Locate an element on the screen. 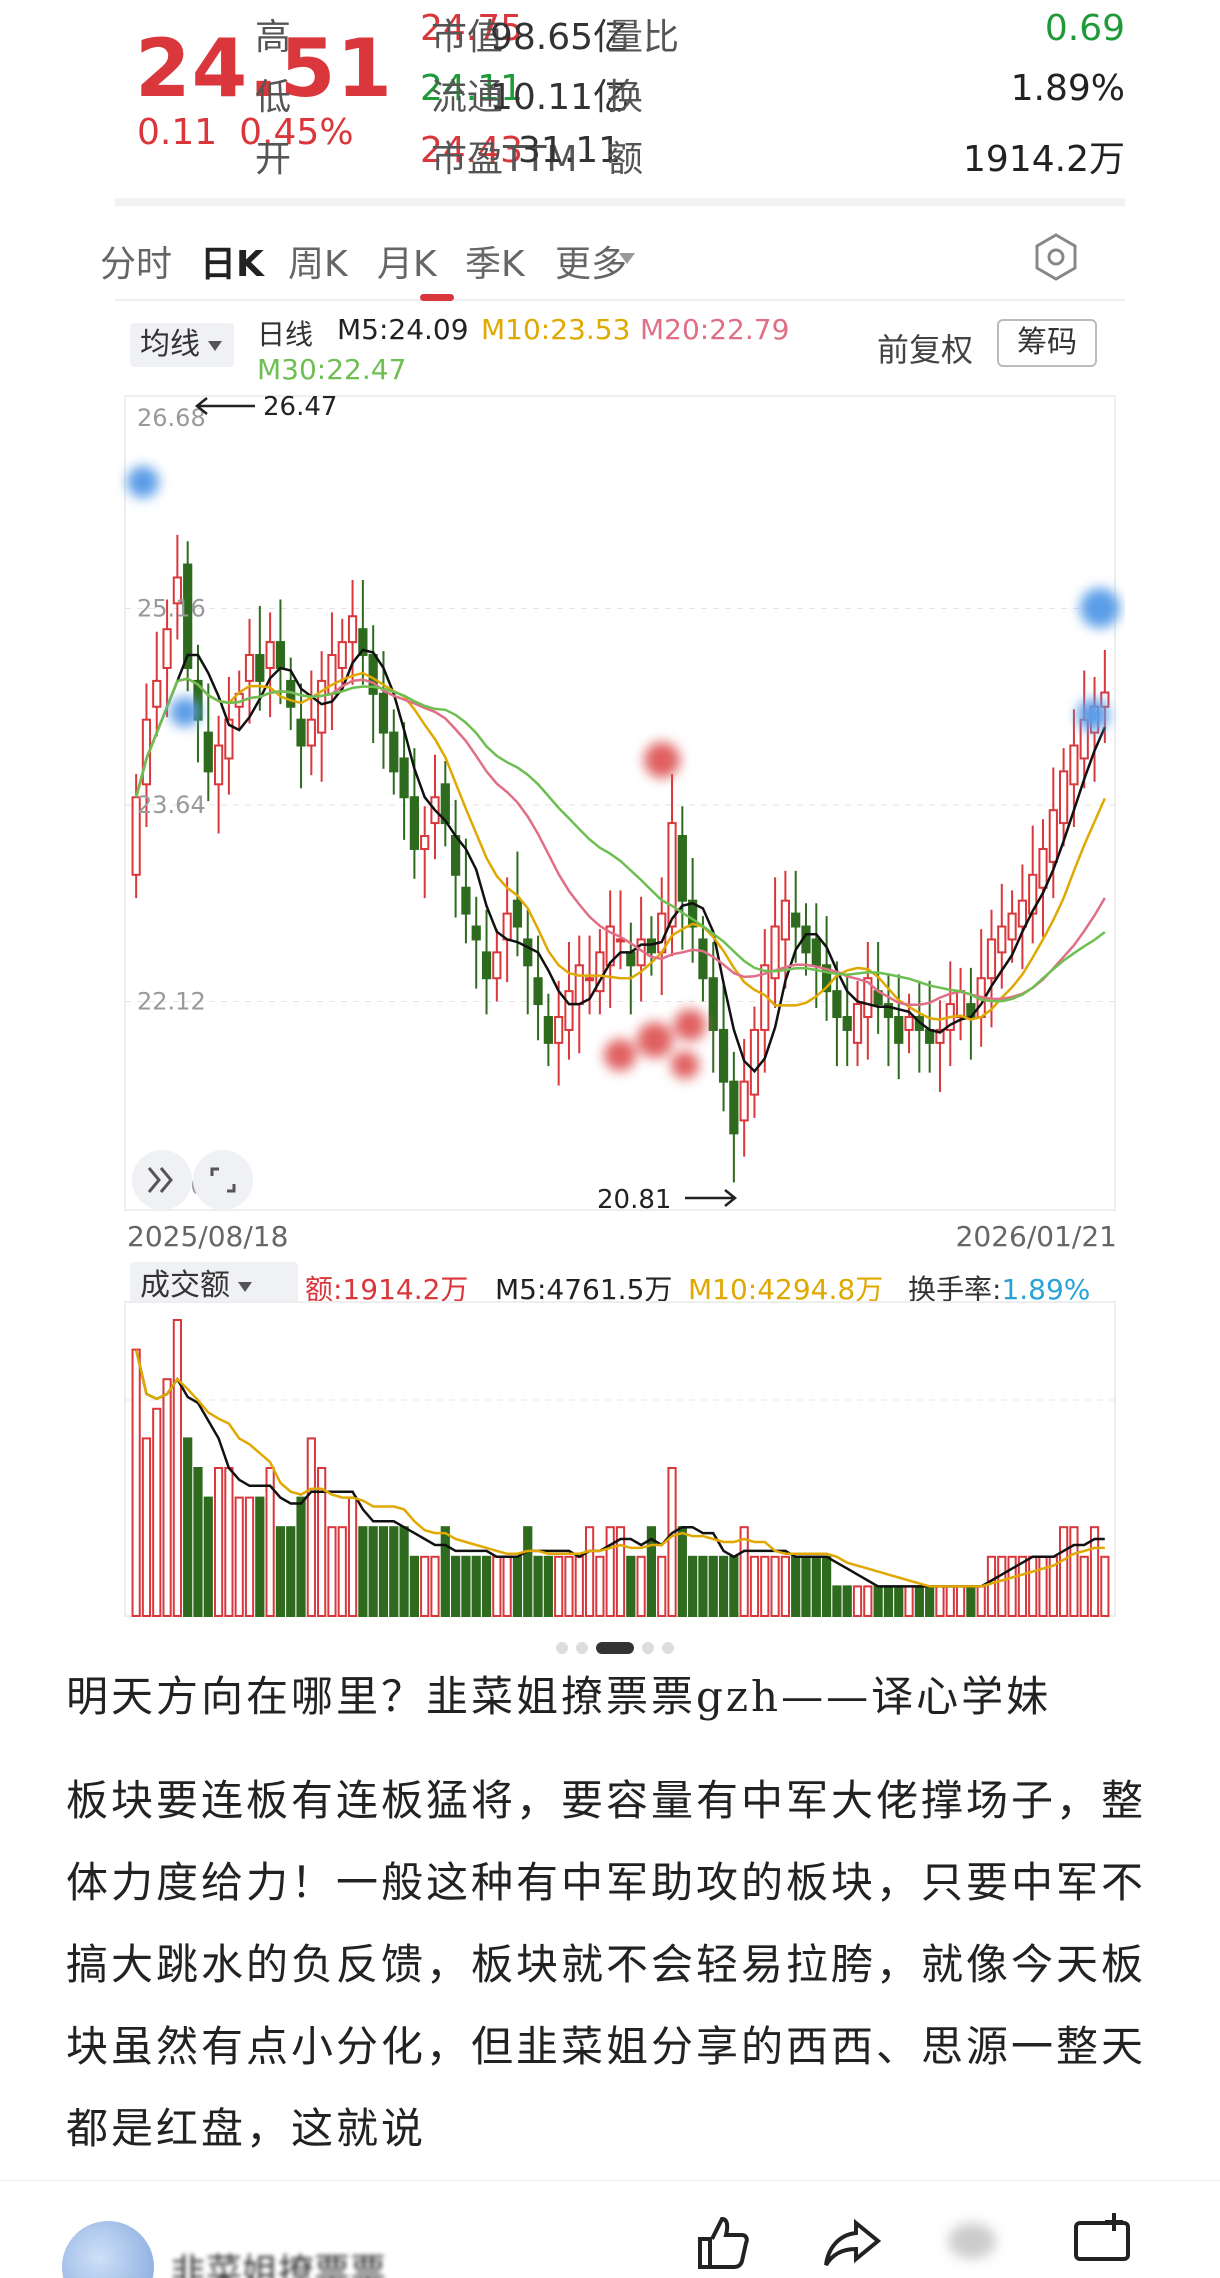  expand-chevrons-button is located at coordinates (162, 1180).